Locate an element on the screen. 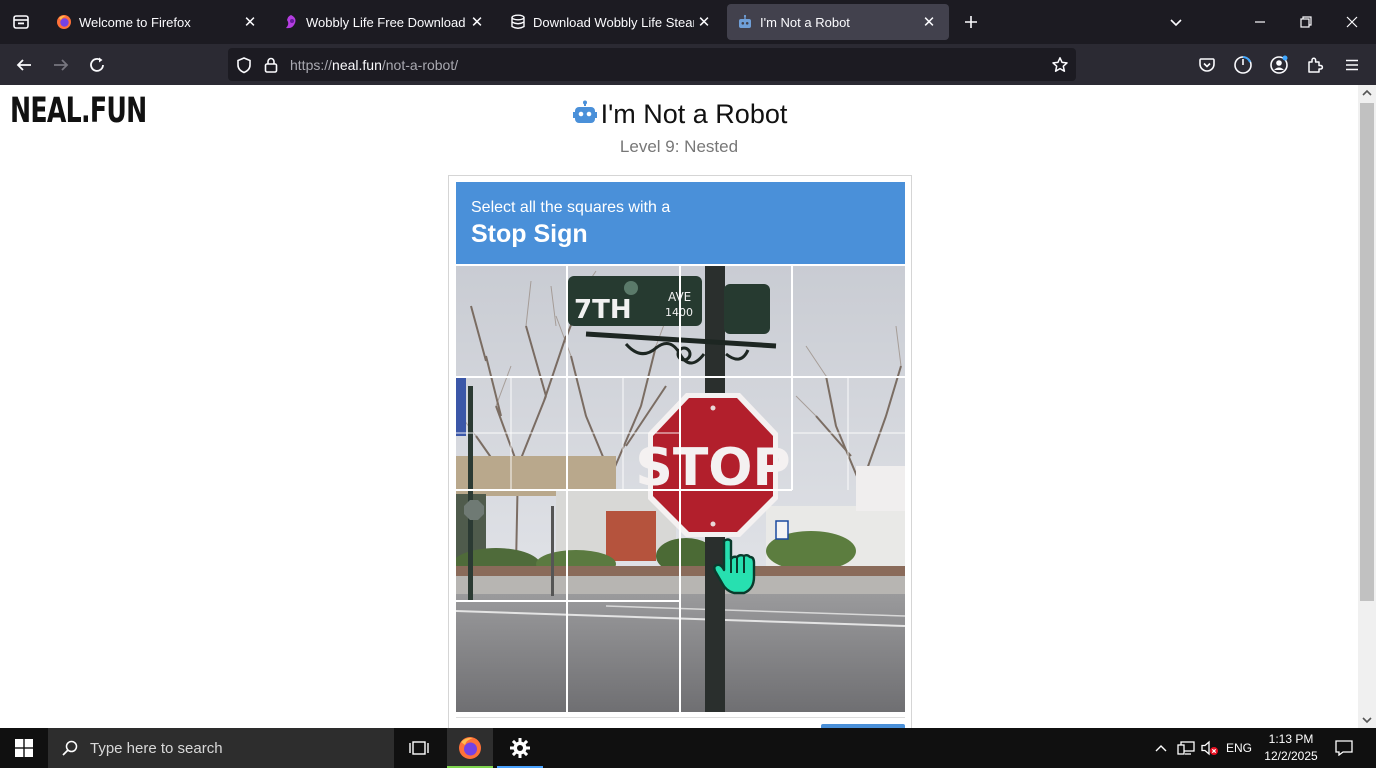  reload-button is located at coordinates (97, 65).